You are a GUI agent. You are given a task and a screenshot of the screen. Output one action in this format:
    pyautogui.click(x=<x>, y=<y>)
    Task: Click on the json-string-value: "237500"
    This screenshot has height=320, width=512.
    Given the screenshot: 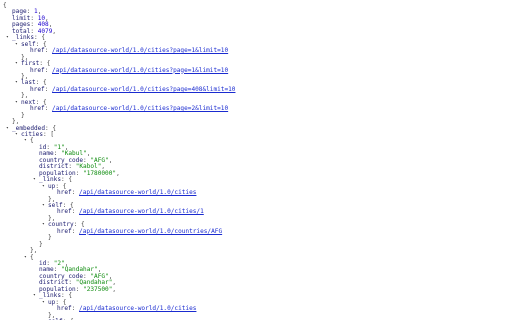 What is the action you would take?
    pyautogui.click(x=98, y=289)
    